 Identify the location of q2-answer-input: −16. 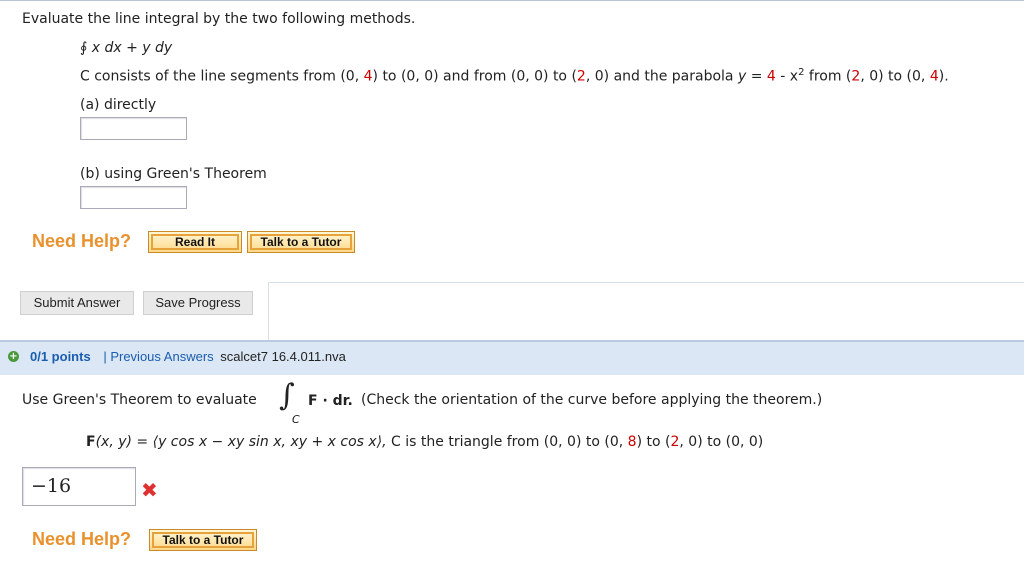
(79, 486).